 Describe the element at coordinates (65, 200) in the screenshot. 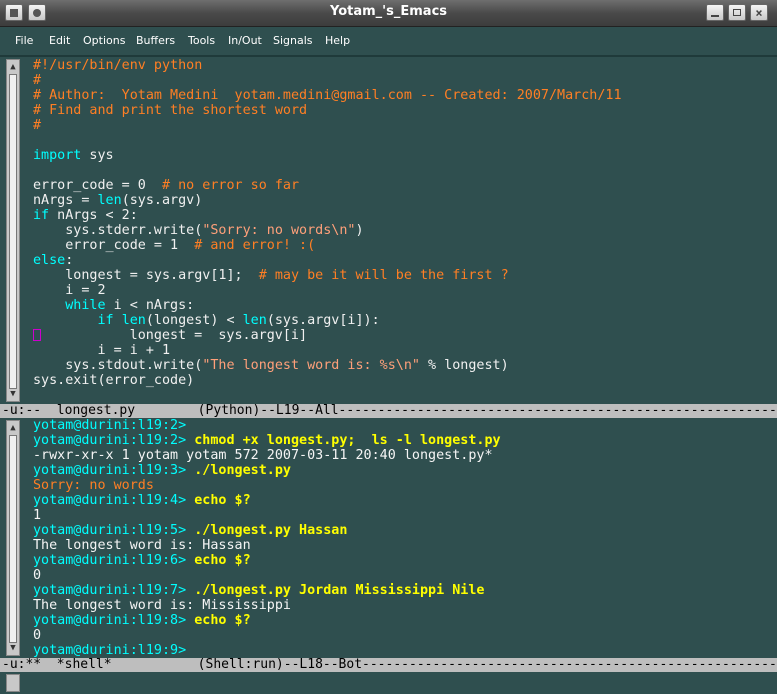

I see `text-segment: nArgs =` at that location.